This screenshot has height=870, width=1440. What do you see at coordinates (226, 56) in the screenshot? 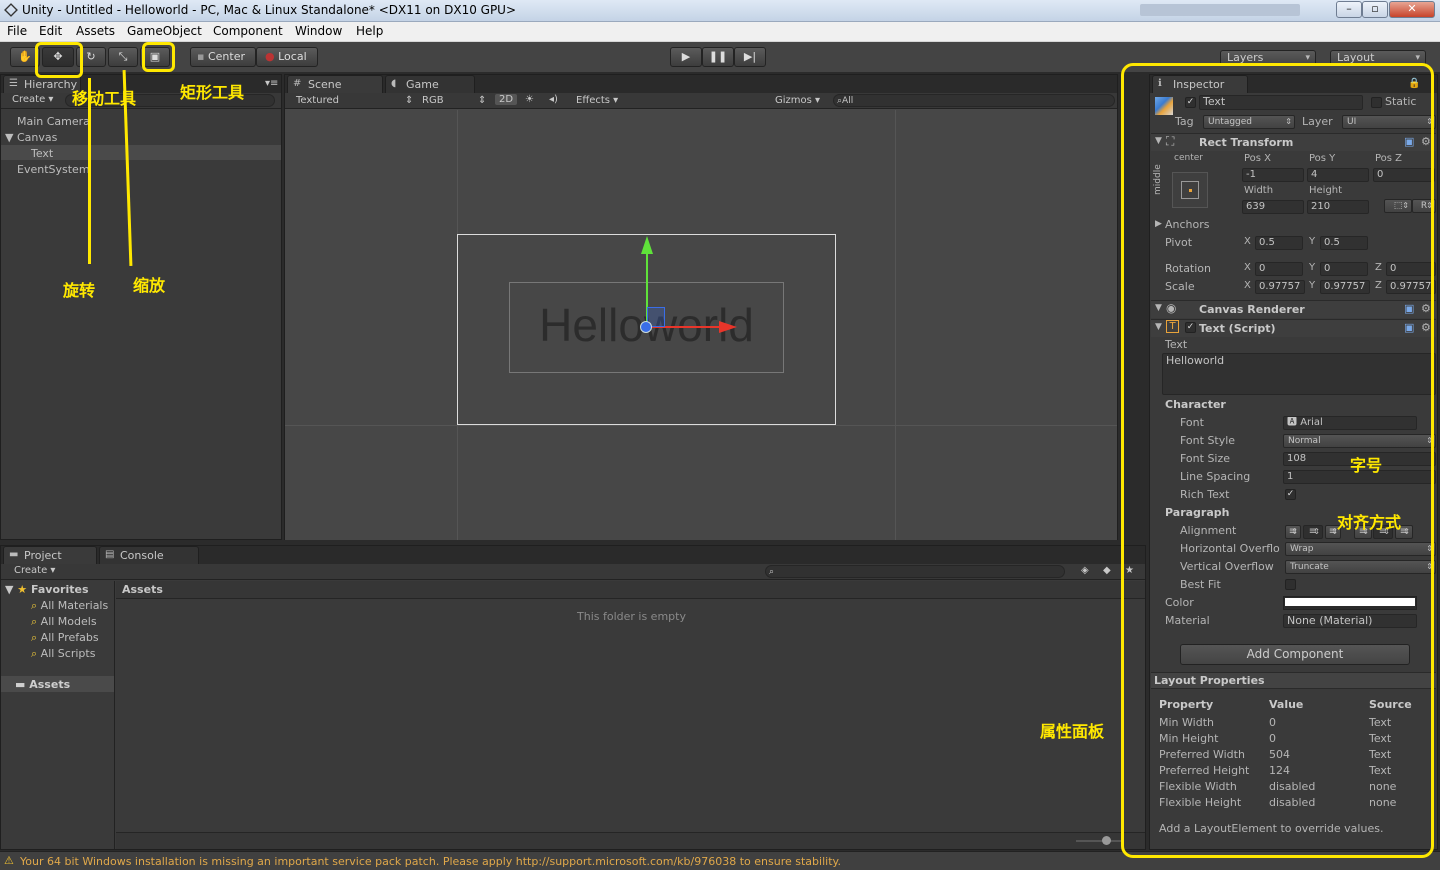
I see `center-label: Center` at bounding box center [226, 56].